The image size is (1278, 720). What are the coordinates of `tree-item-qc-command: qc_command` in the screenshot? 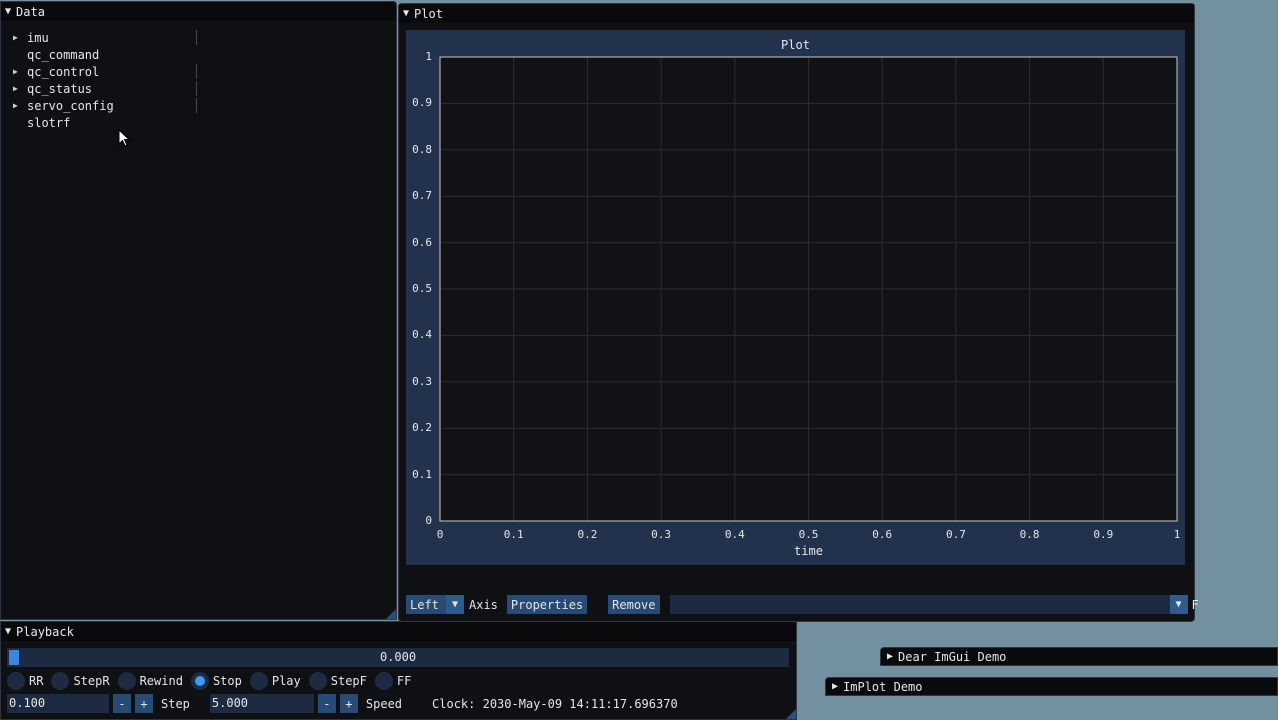 It's located at (191, 54).